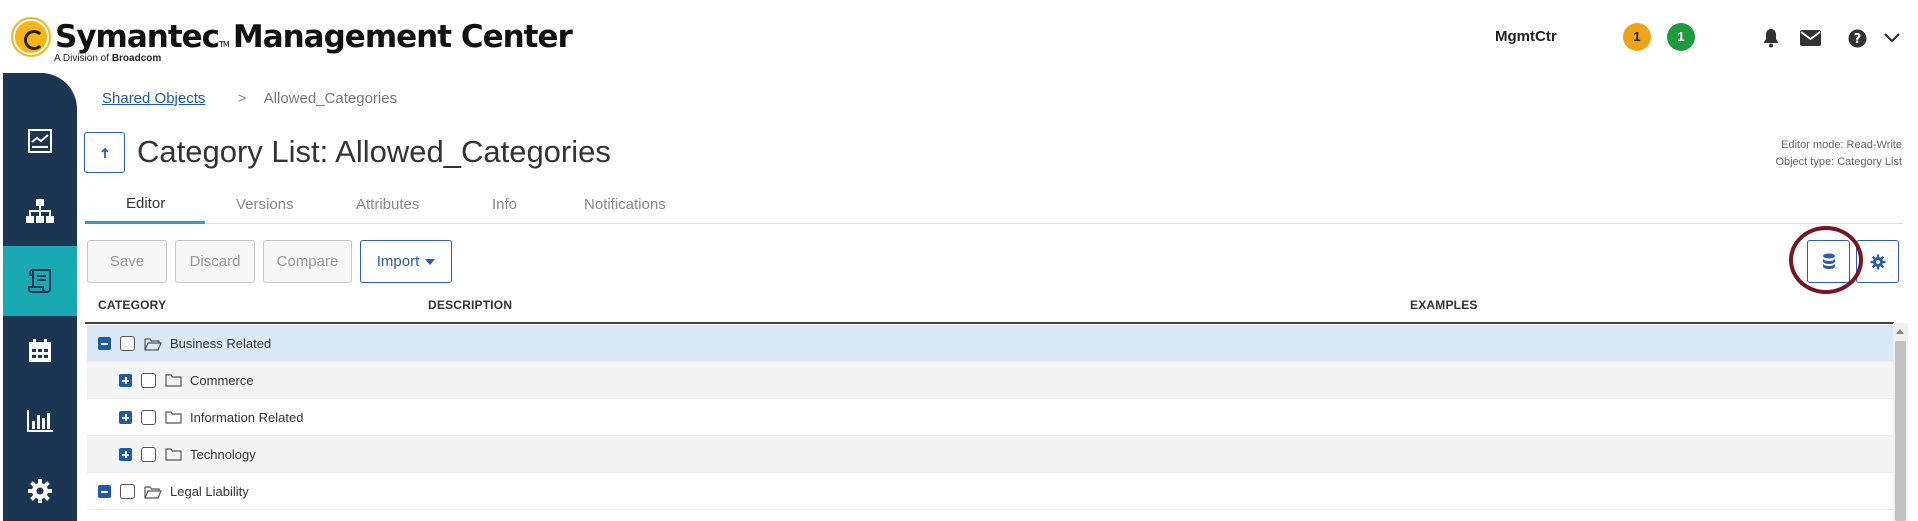 Image resolution: width=1918 pixels, height=521 pixels. I want to click on table-row: Business Related, so click(990, 343).